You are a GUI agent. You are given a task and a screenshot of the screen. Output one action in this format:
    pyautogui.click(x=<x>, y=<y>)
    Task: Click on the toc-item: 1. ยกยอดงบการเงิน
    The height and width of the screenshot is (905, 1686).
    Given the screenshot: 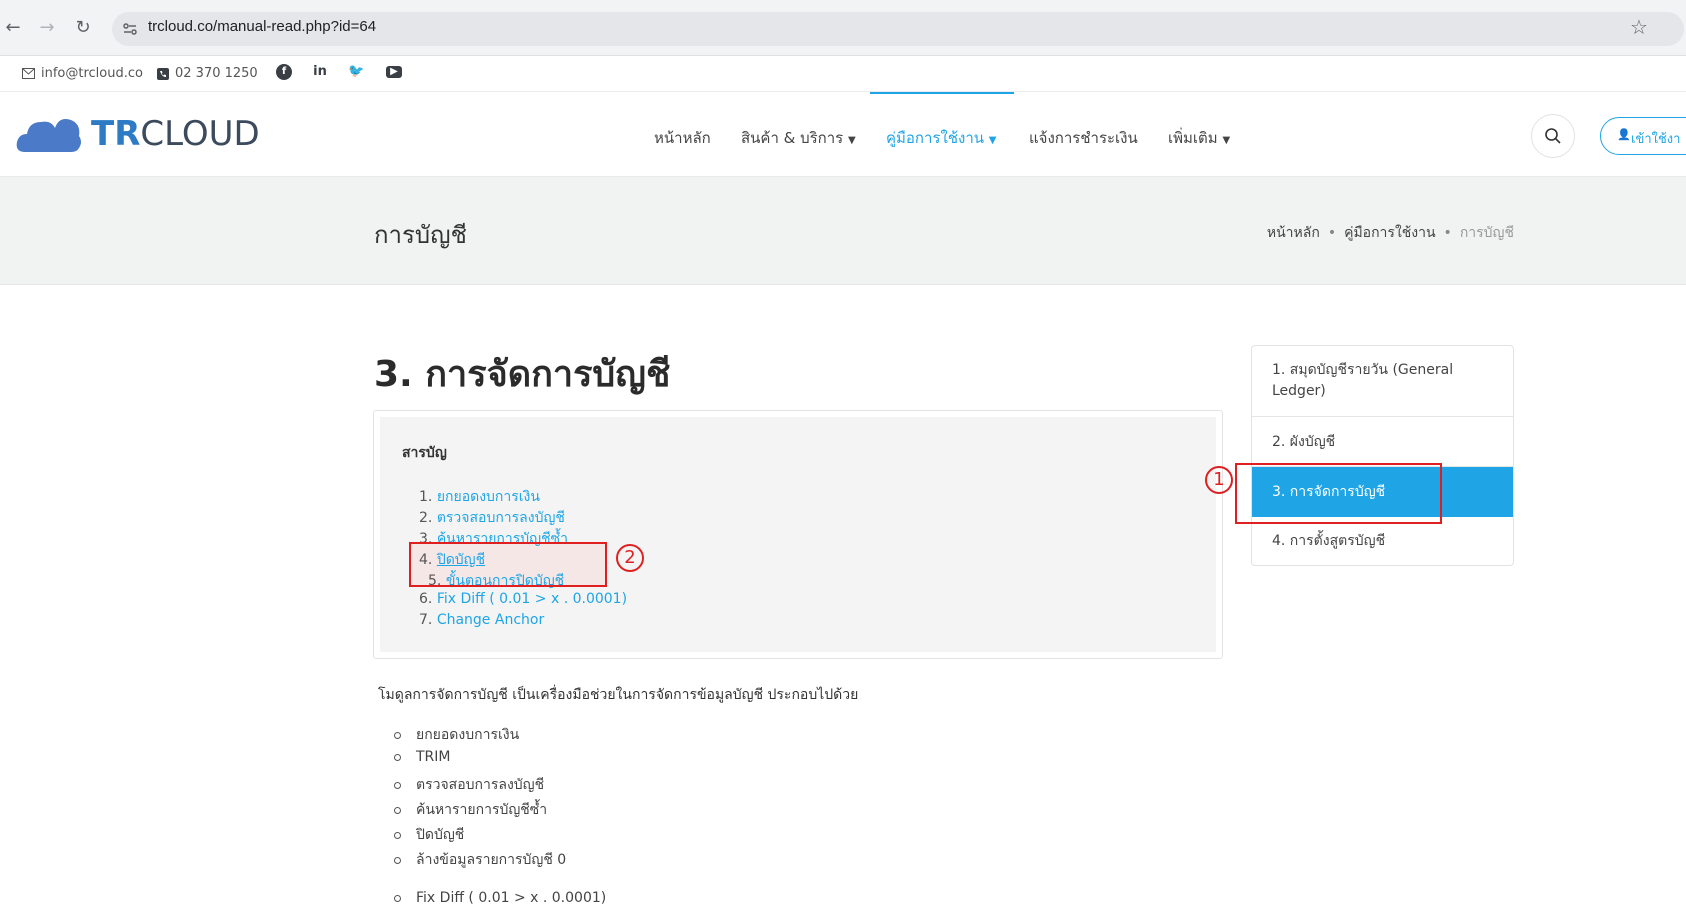 What is the action you would take?
    pyautogui.click(x=479, y=497)
    